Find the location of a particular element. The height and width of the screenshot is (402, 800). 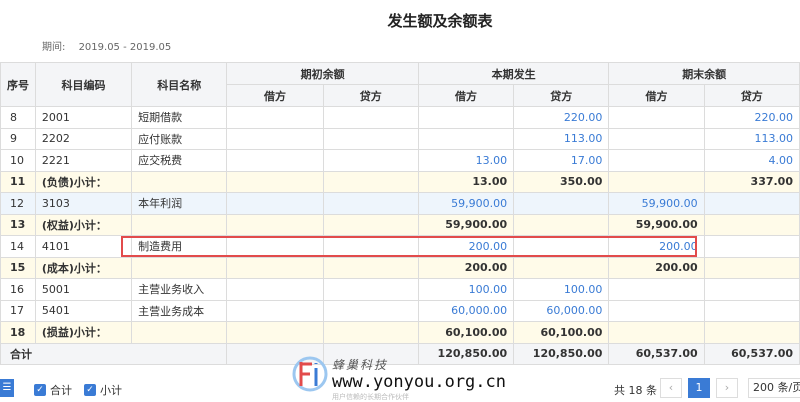

row-name: 应付账款 is located at coordinates (179, 138).